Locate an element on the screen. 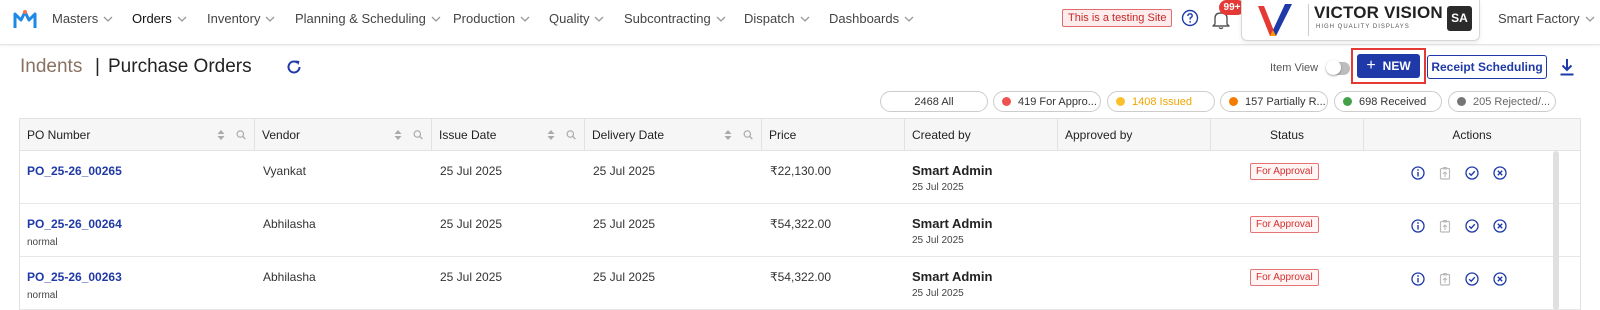  menu-orders: Orders is located at coordinates (159, 18).